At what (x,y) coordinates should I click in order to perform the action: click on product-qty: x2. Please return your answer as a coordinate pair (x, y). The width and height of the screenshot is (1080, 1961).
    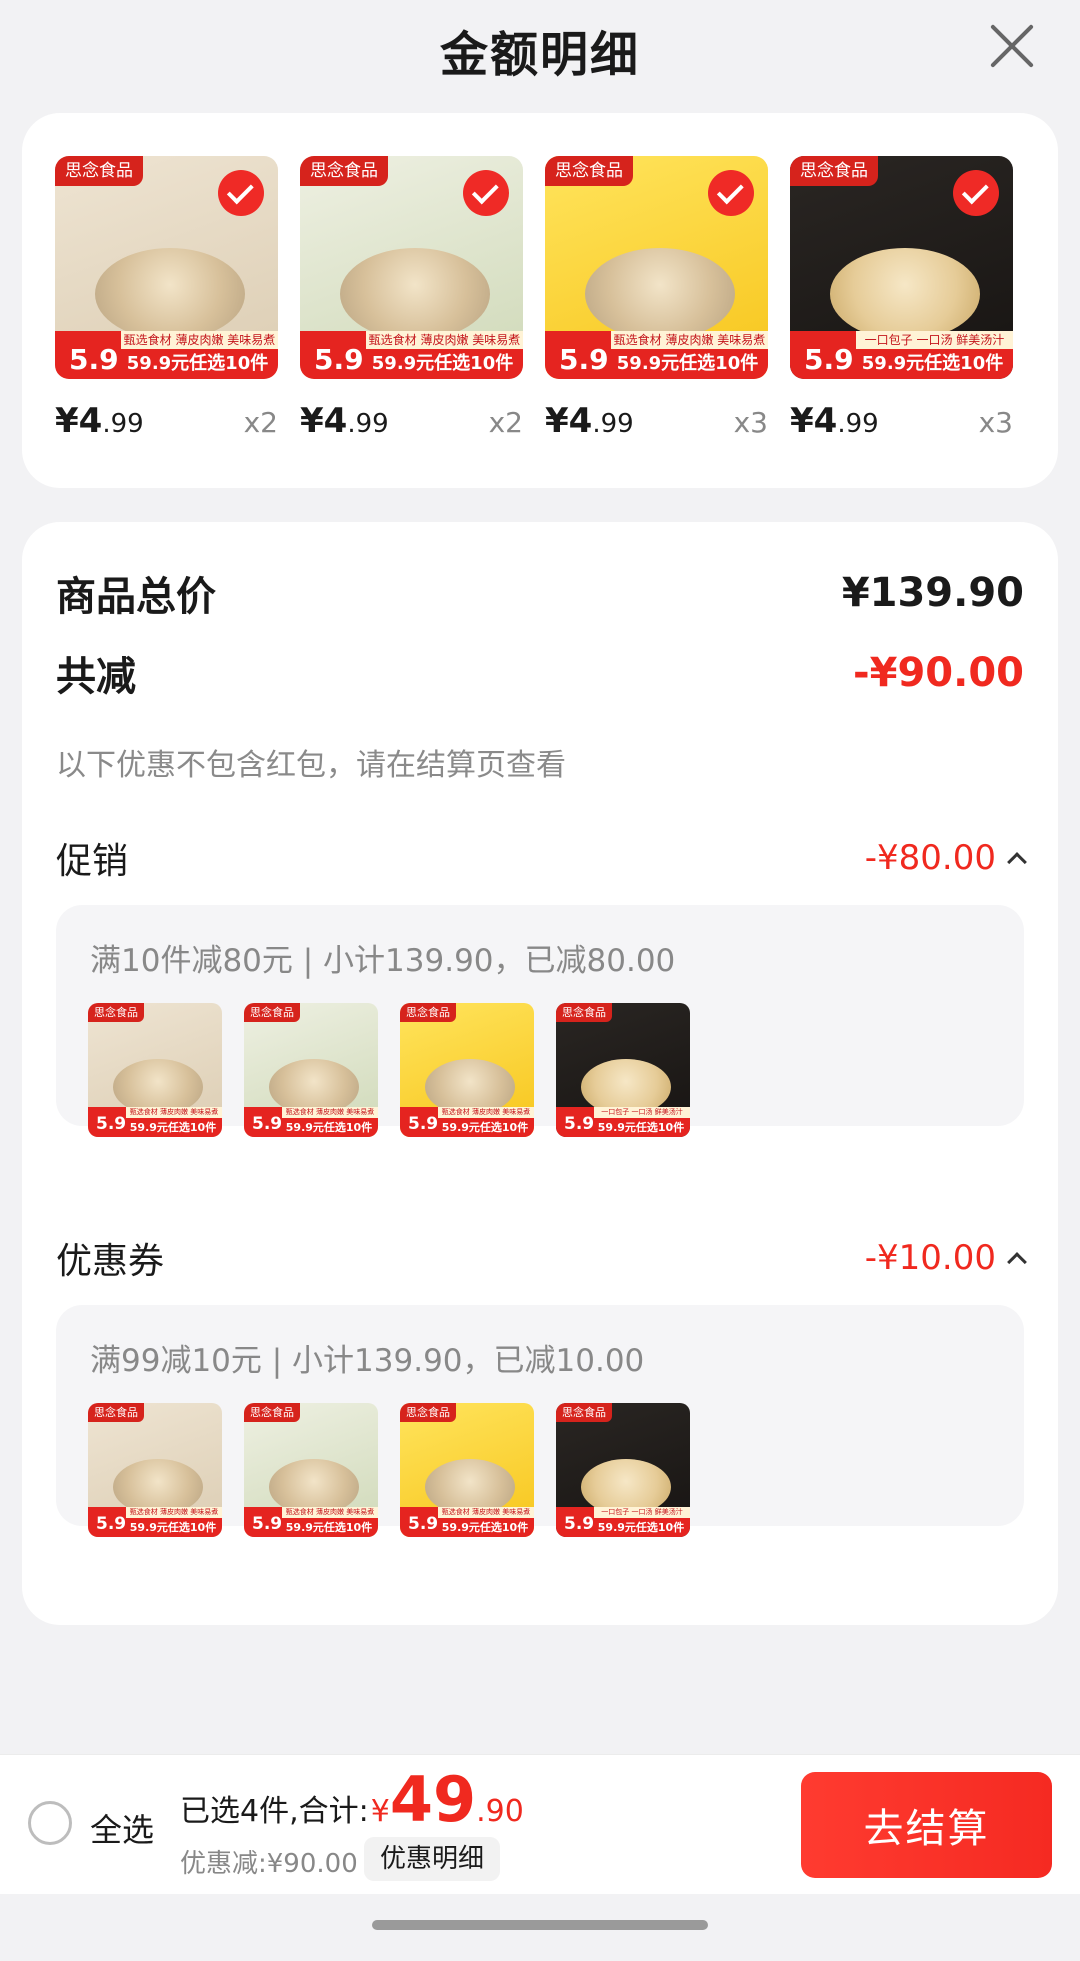
    Looking at the image, I should click on (505, 422).